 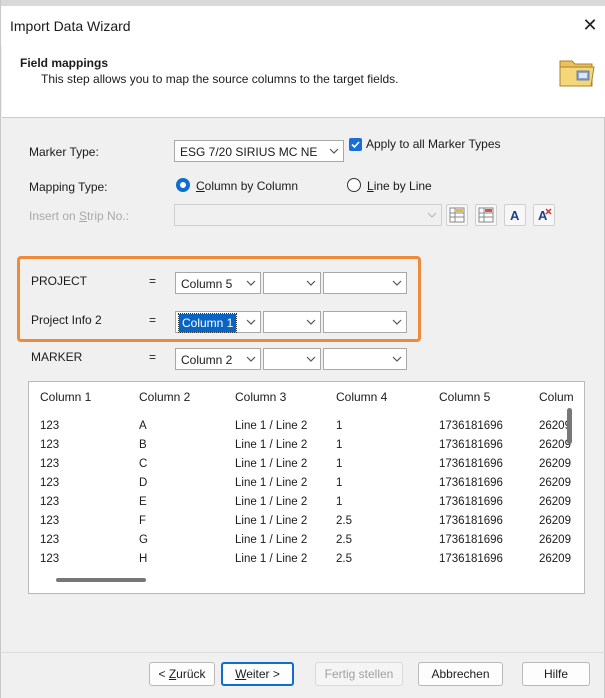 I want to click on apply-all-checkbox, so click(x=355, y=144).